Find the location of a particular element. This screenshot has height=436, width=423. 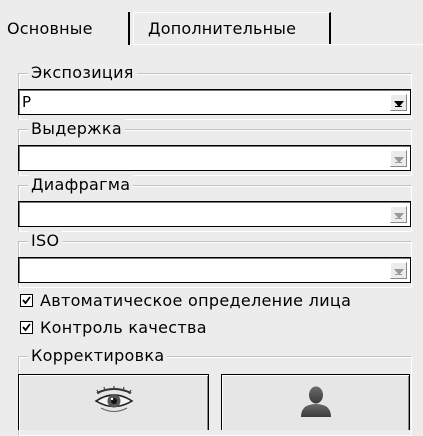

aperture-select is located at coordinates (214, 214).